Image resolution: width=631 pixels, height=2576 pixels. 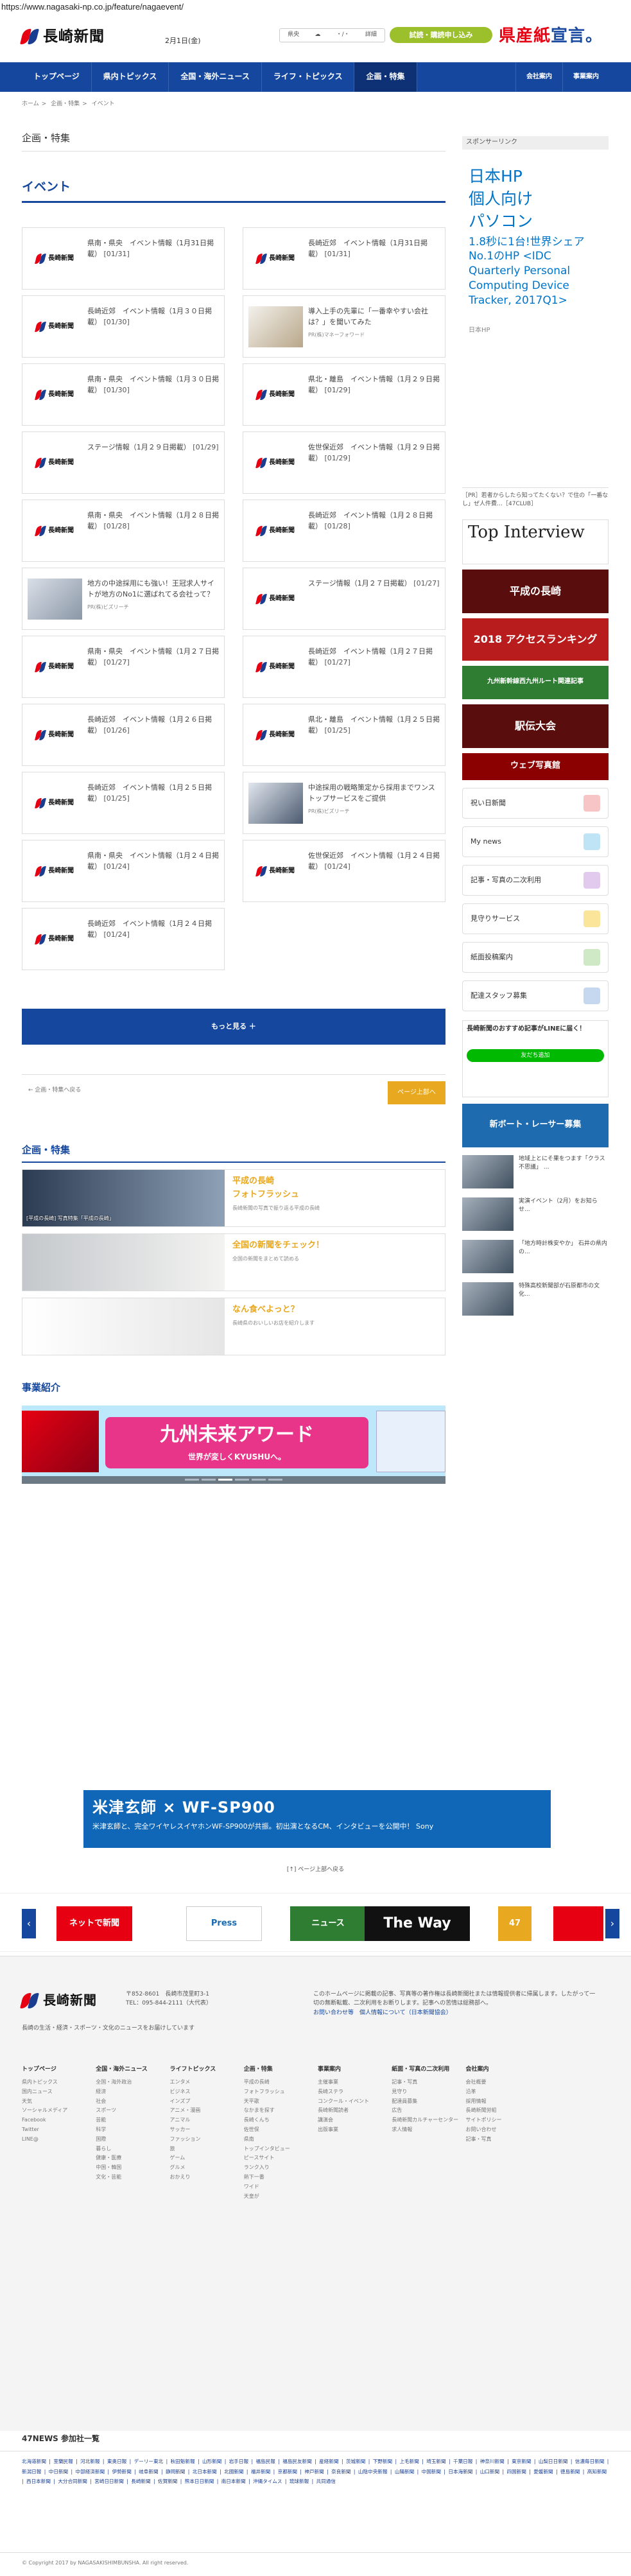 I want to click on sidebar-button-watch: 見守りサービス, so click(x=535, y=918).